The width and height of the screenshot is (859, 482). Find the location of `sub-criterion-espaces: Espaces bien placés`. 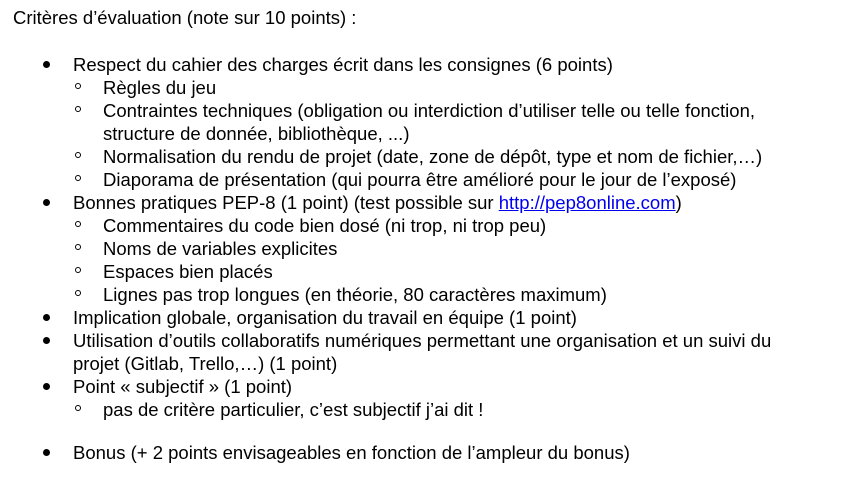

sub-criterion-espaces: Espaces bien placés is located at coordinates (188, 271).